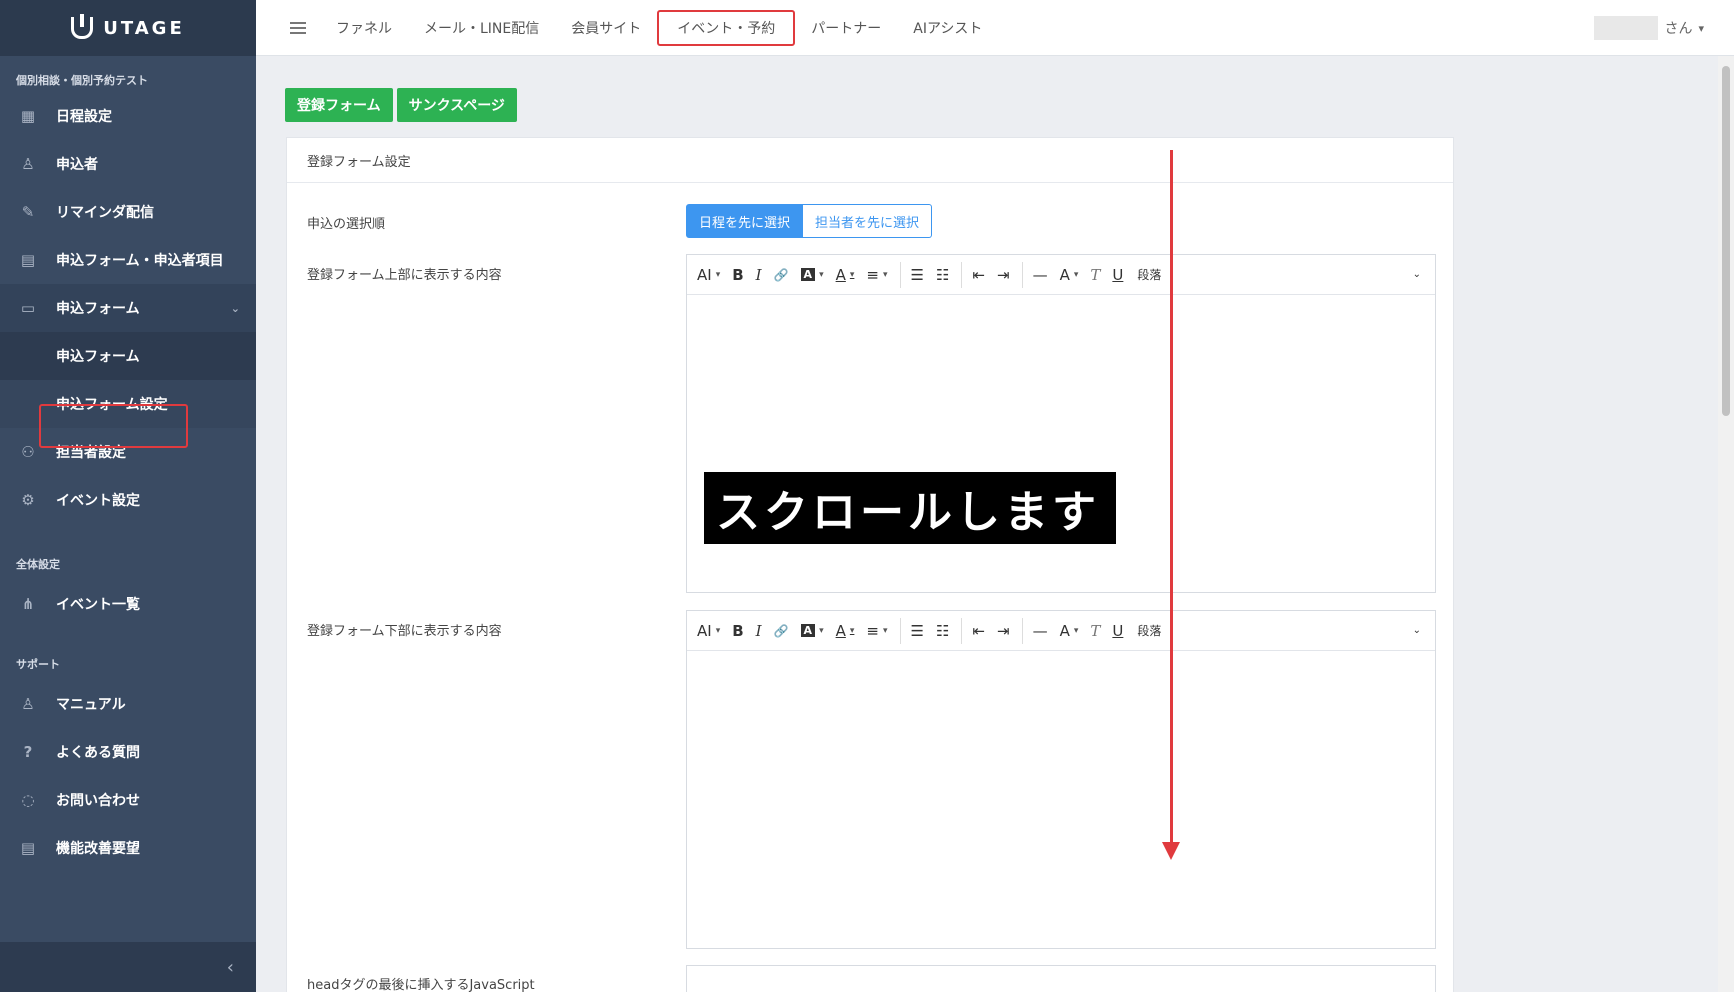  What do you see at coordinates (98, 801) in the screenshot?
I see `sidebar-item-label: お問い合わせ` at bounding box center [98, 801].